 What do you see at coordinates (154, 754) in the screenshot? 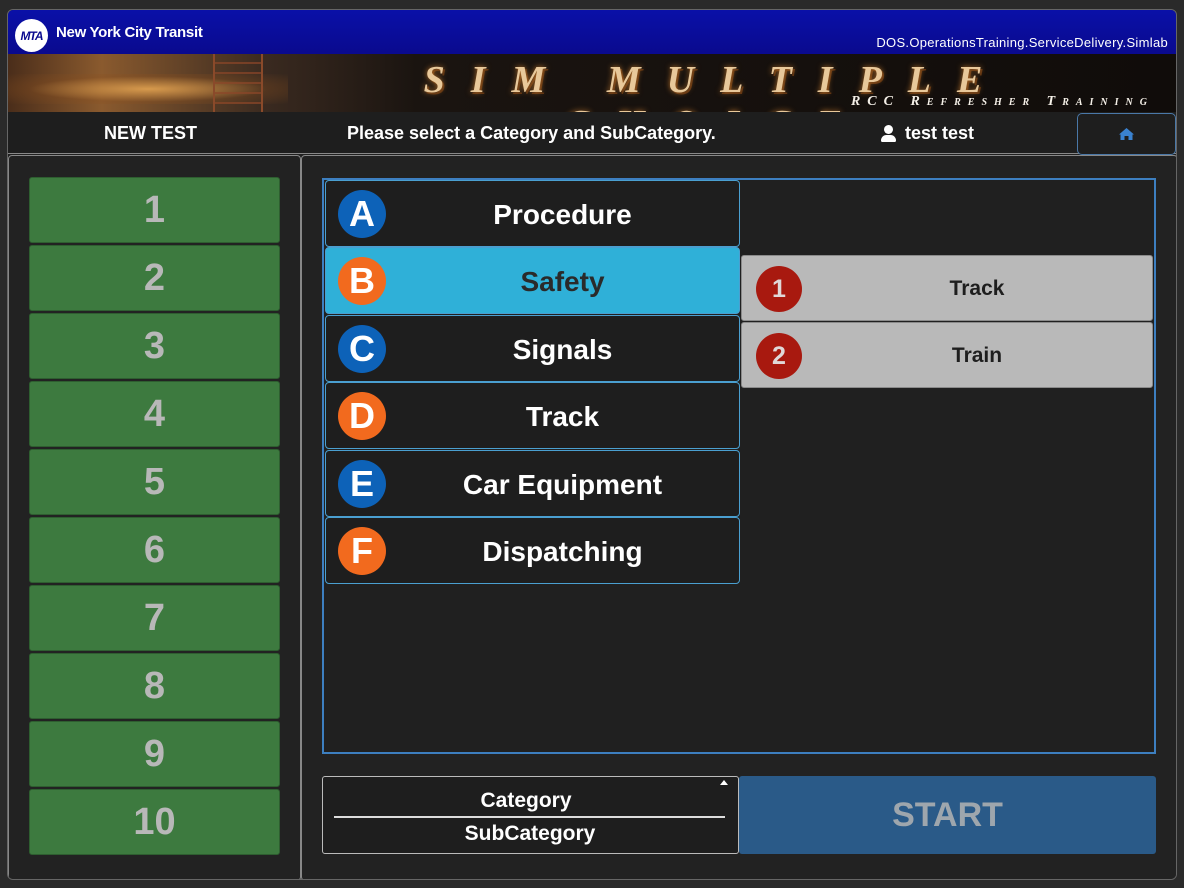
I see `test-number-button-9: 9` at bounding box center [154, 754].